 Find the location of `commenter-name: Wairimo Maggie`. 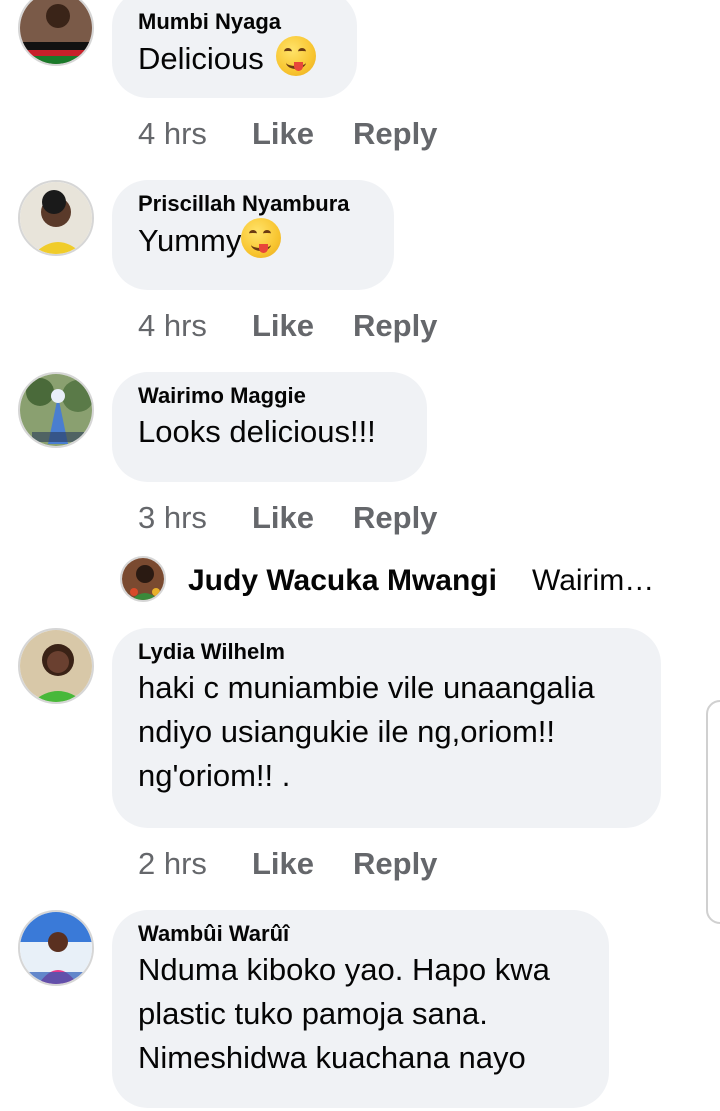

commenter-name: Wairimo Maggie is located at coordinates (269, 396).